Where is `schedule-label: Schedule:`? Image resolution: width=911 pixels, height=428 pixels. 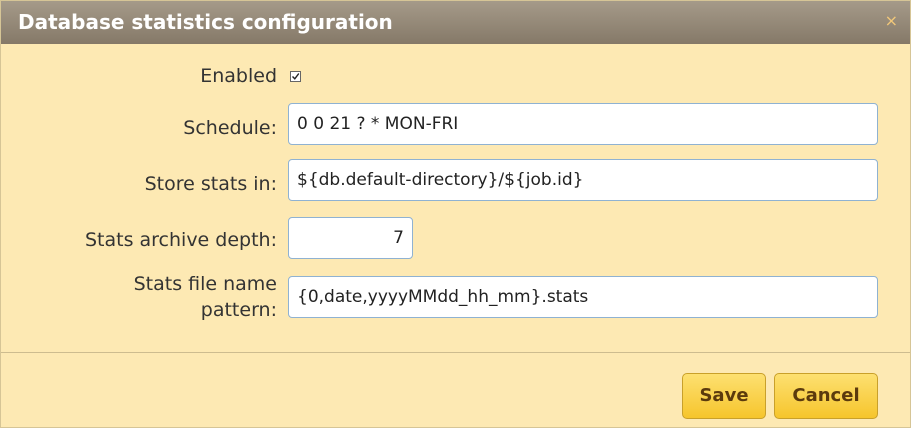
schedule-label: Schedule: is located at coordinates (230, 128).